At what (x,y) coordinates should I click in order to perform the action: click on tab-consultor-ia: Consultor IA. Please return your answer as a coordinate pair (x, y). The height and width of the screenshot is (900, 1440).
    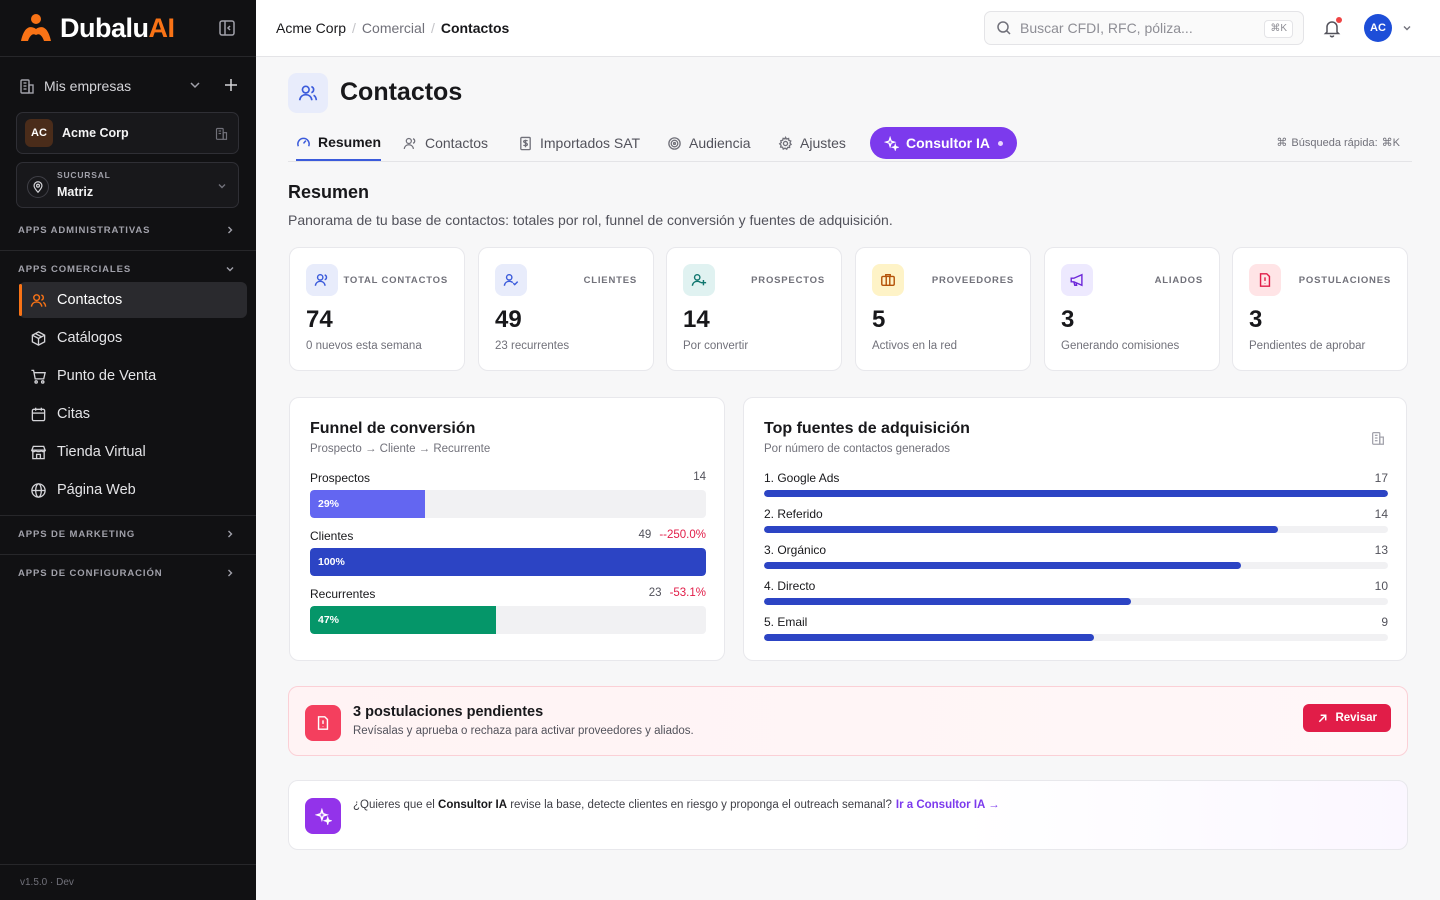
    Looking at the image, I should click on (943, 143).